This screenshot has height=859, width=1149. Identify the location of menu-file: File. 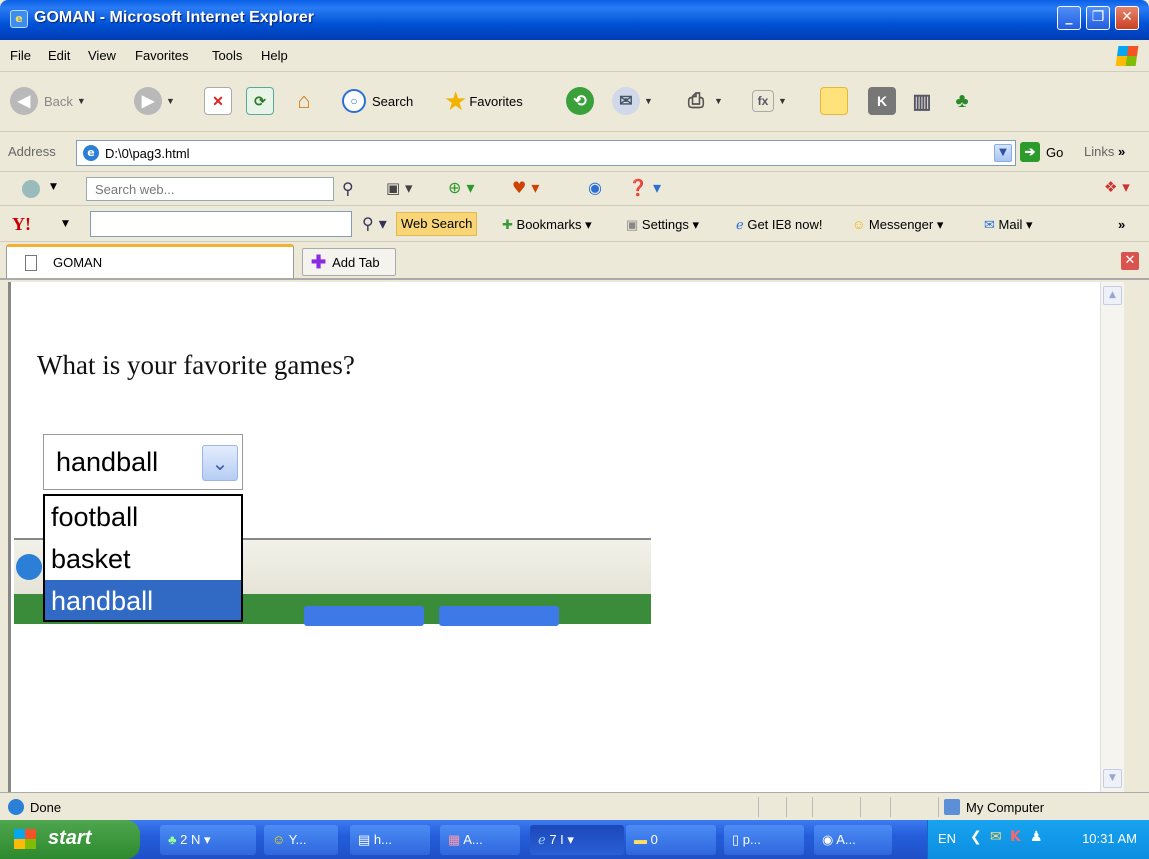
(20, 55).